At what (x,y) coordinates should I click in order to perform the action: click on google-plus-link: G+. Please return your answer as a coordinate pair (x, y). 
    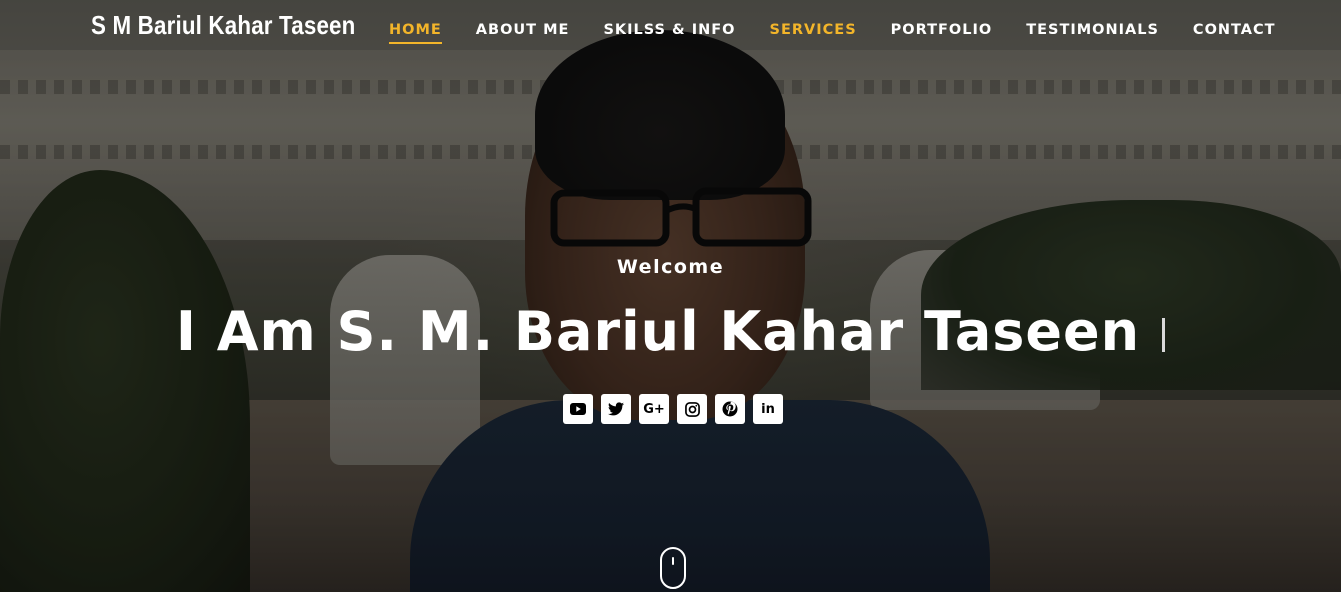
    Looking at the image, I should click on (654, 409).